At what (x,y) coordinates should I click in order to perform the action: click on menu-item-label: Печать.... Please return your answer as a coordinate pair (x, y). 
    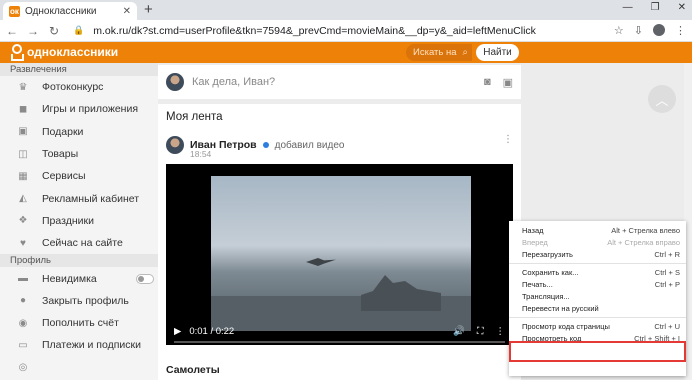
    Looking at the image, I should click on (537, 284).